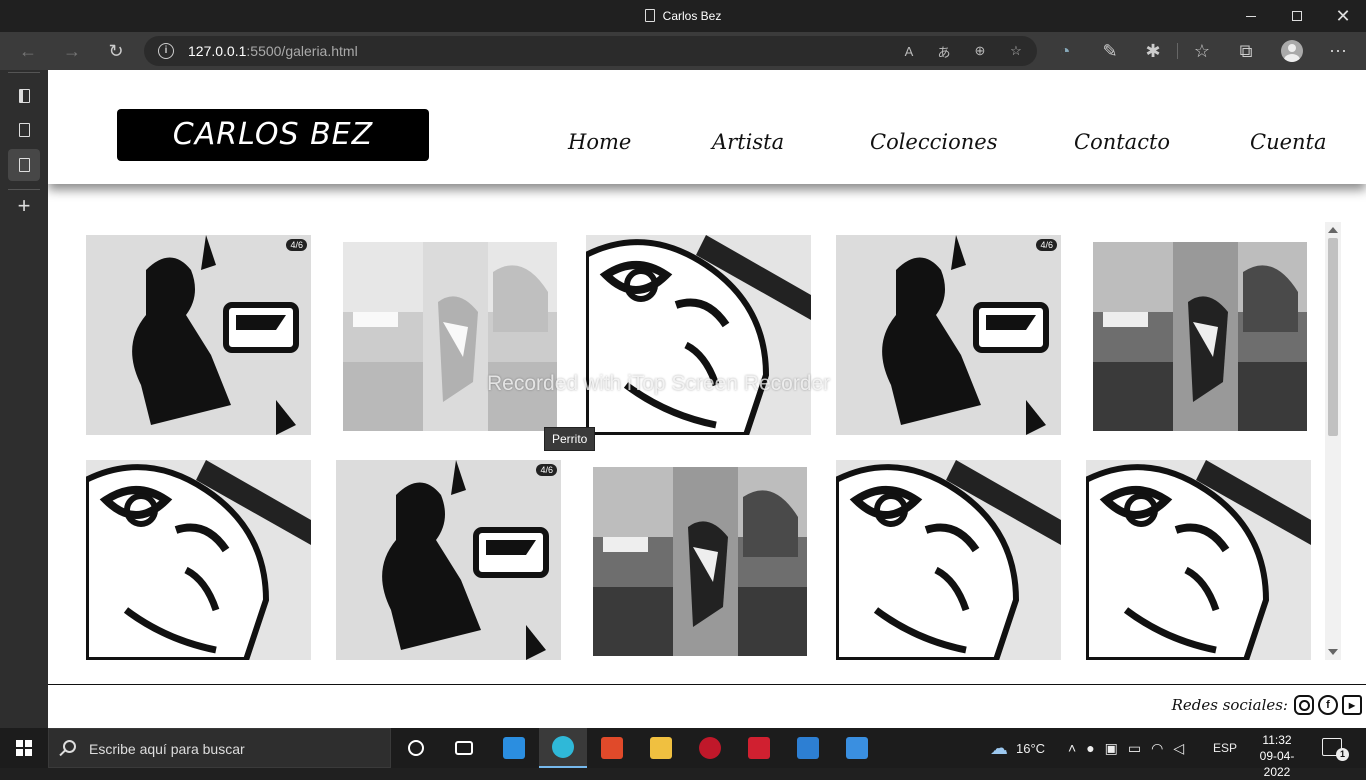 This screenshot has width=1366, height=780. I want to click on clock-date: 09-04-2022, so click(1277, 764).